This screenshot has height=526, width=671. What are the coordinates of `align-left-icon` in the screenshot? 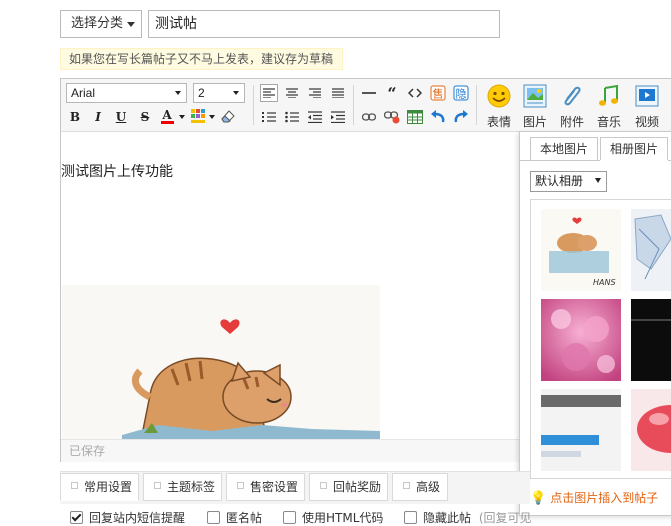 It's located at (269, 93).